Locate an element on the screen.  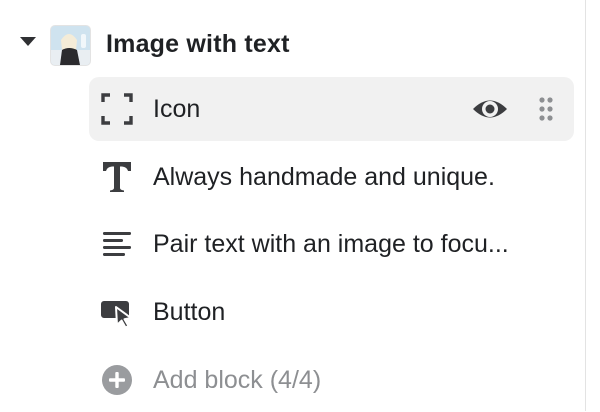
block-label: Button is located at coordinates (189, 312).